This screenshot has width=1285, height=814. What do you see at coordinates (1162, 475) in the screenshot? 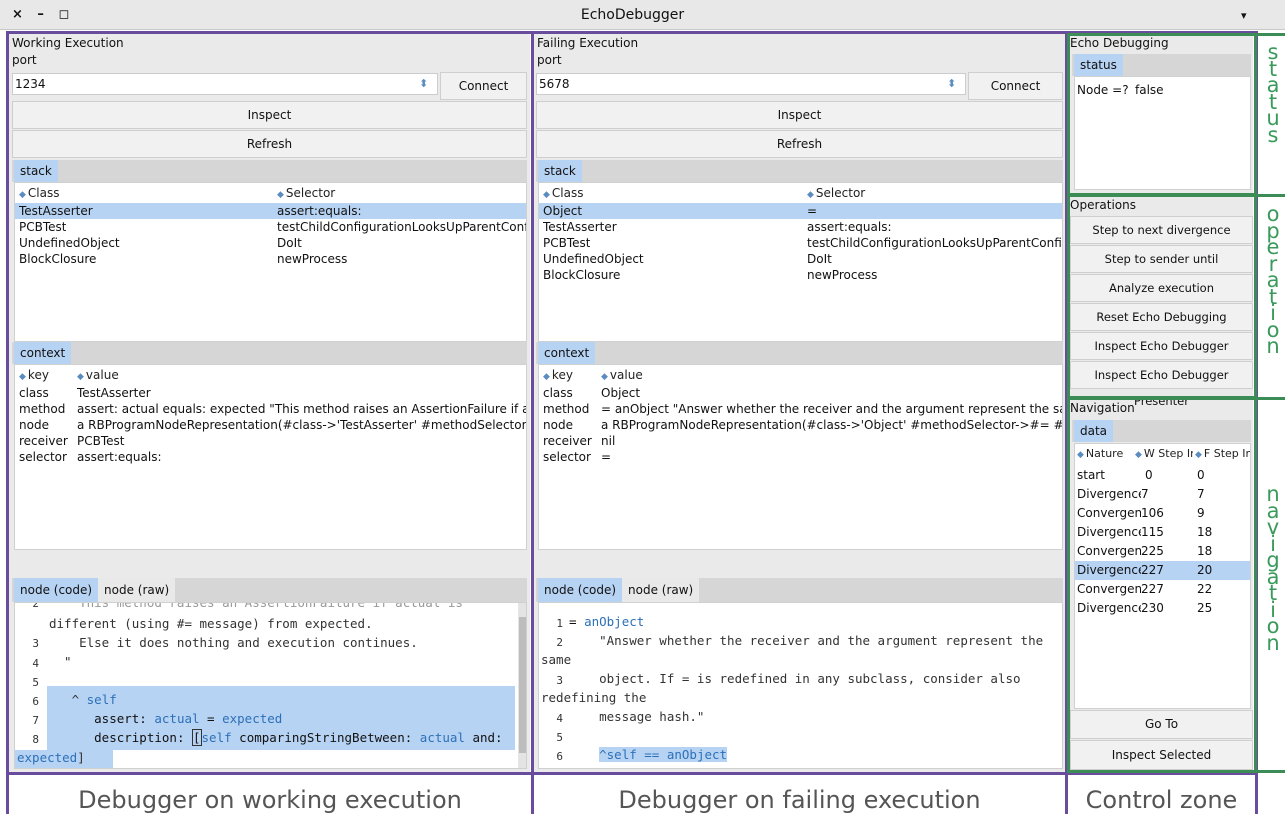
I see `table-row: start 0 0` at bounding box center [1162, 475].